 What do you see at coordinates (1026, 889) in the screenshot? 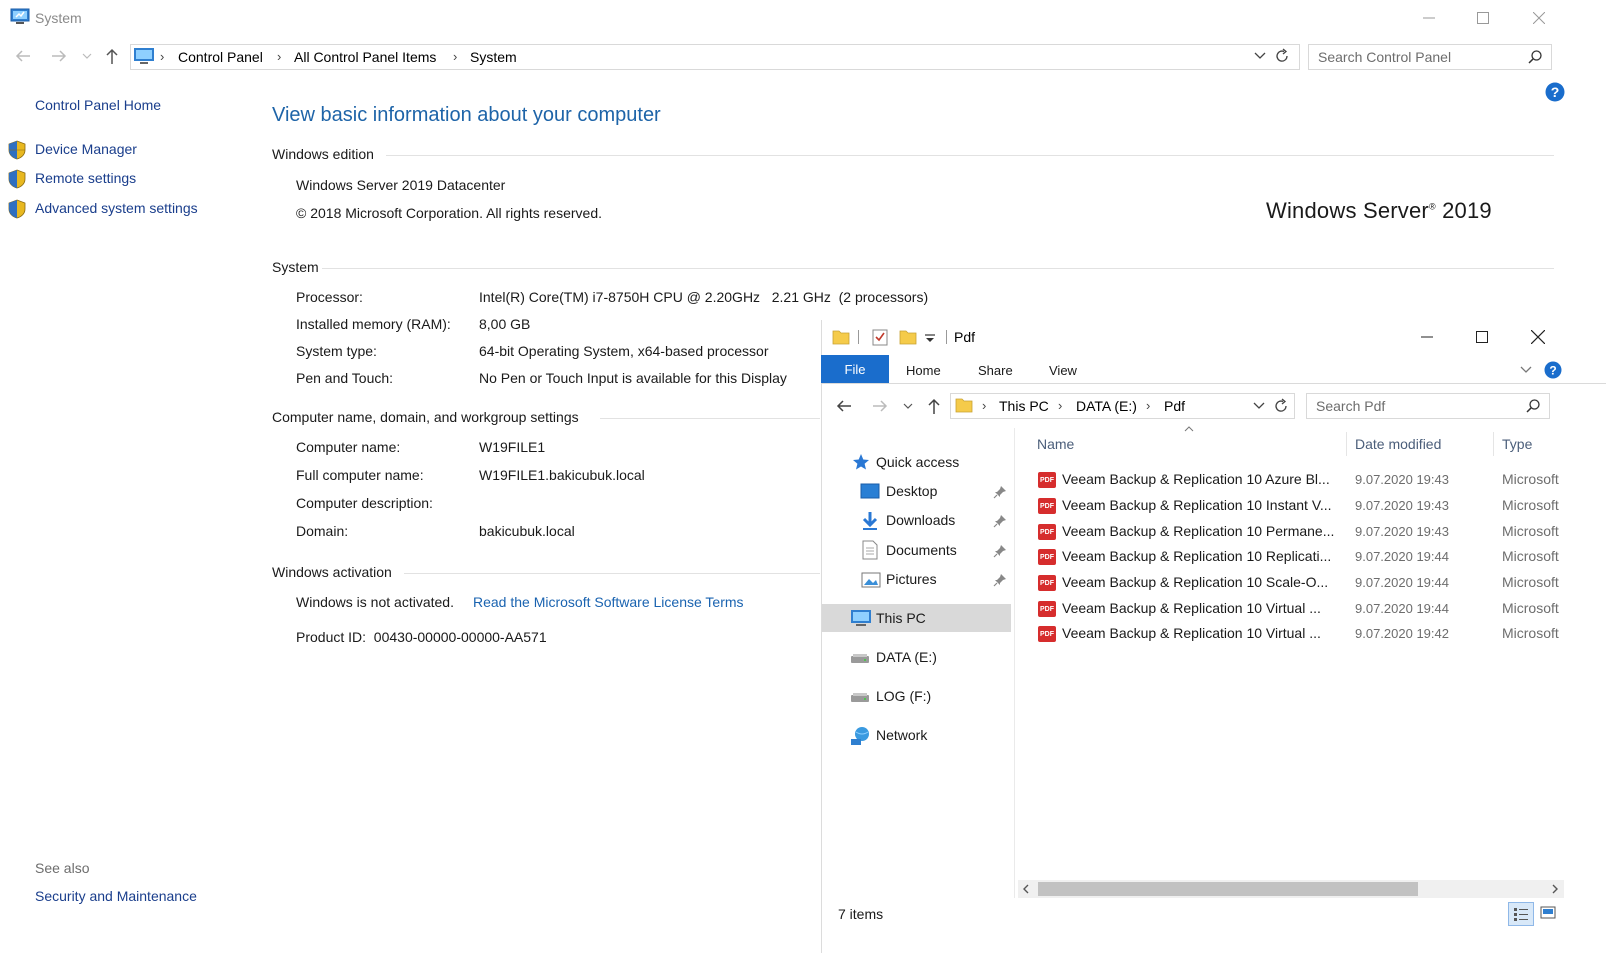
I see `scroll-left-arrow-icon` at bounding box center [1026, 889].